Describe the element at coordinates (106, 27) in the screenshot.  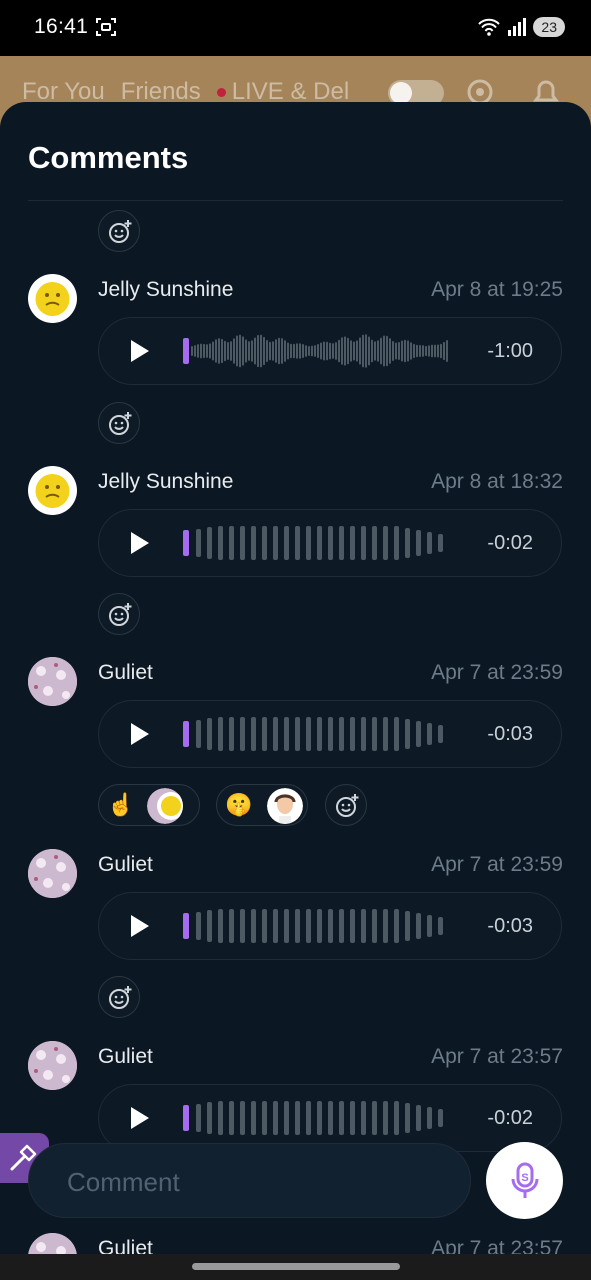
I see `screen-record-icon` at that location.